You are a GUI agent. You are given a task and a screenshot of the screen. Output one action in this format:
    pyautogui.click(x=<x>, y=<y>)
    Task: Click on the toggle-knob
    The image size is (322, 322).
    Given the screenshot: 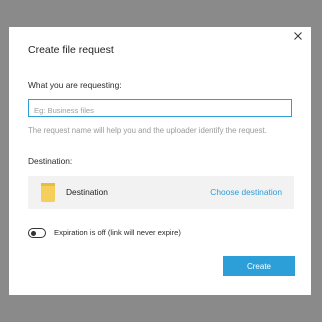 What is the action you would take?
    pyautogui.click(x=33, y=233)
    